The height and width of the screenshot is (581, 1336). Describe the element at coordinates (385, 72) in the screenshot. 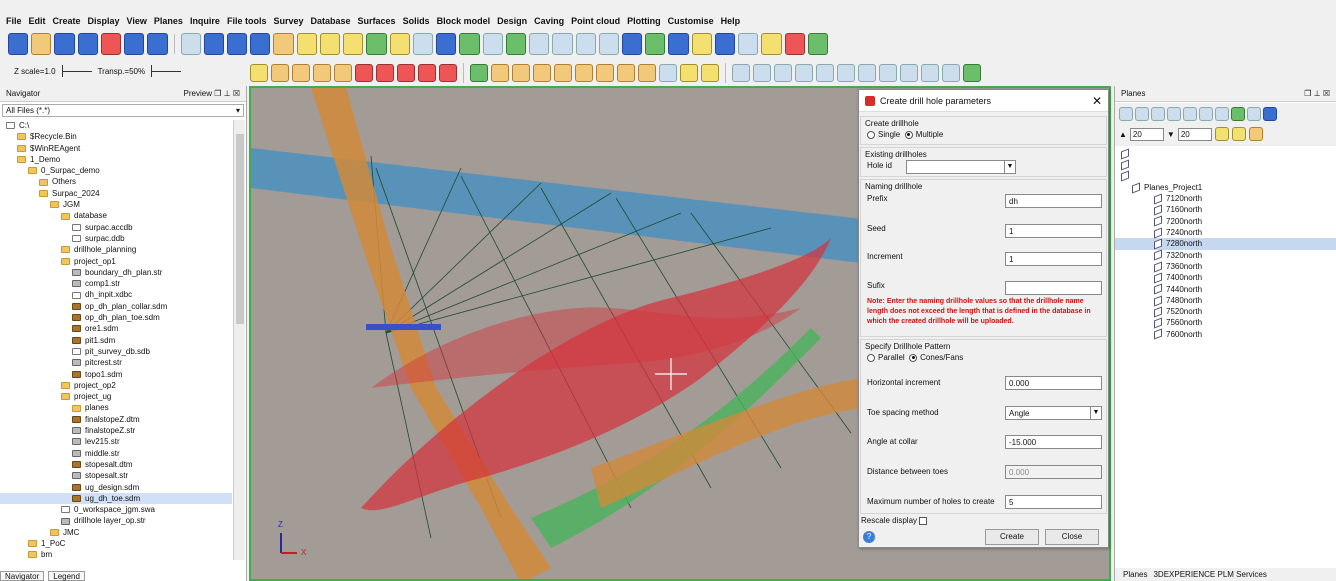

I see `delete-segment-icon` at that location.